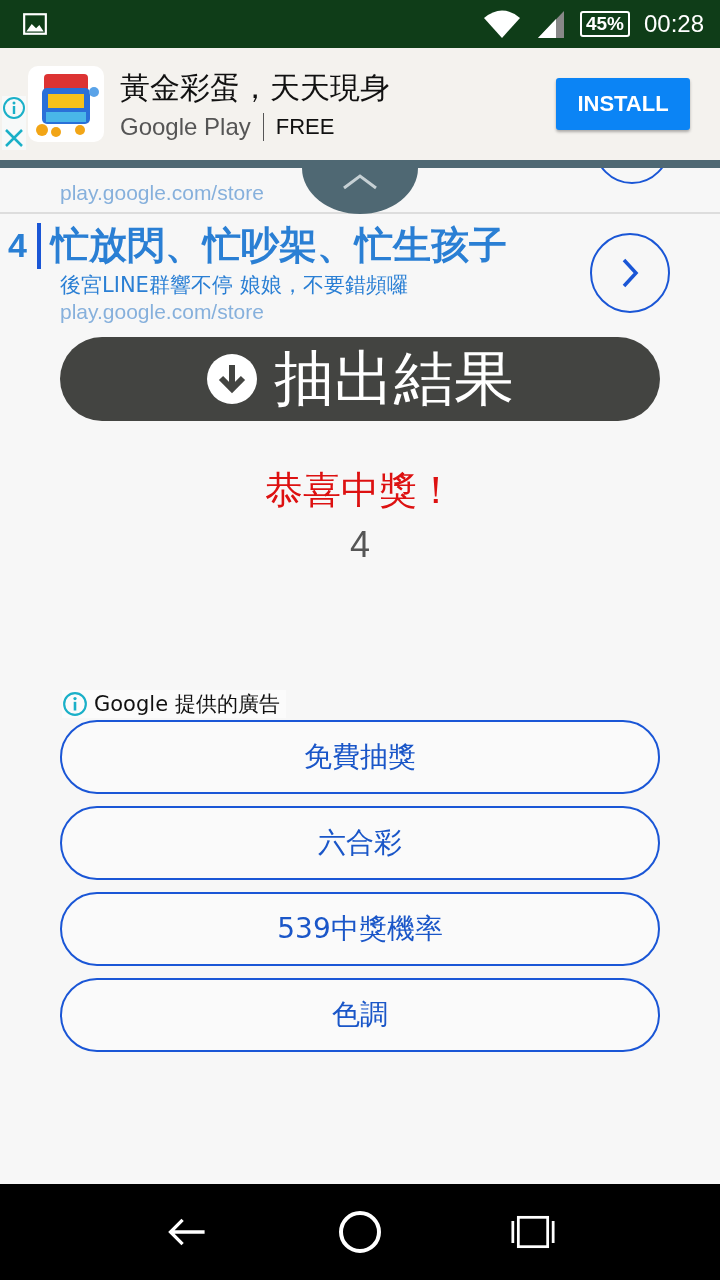 The width and height of the screenshot is (720, 1280). What do you see at coordinates (360, 1232) in the screenshot?
I see `home-icon` at bounding box center [360, 1232].